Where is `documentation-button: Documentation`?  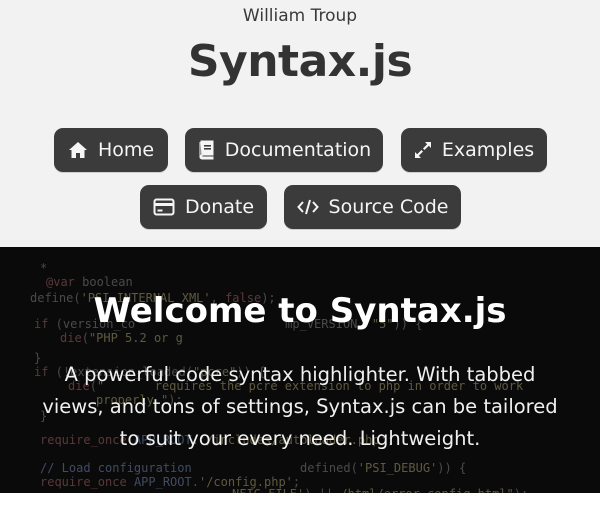 documentation-button: Documentation is located at coordinates (284, 150).